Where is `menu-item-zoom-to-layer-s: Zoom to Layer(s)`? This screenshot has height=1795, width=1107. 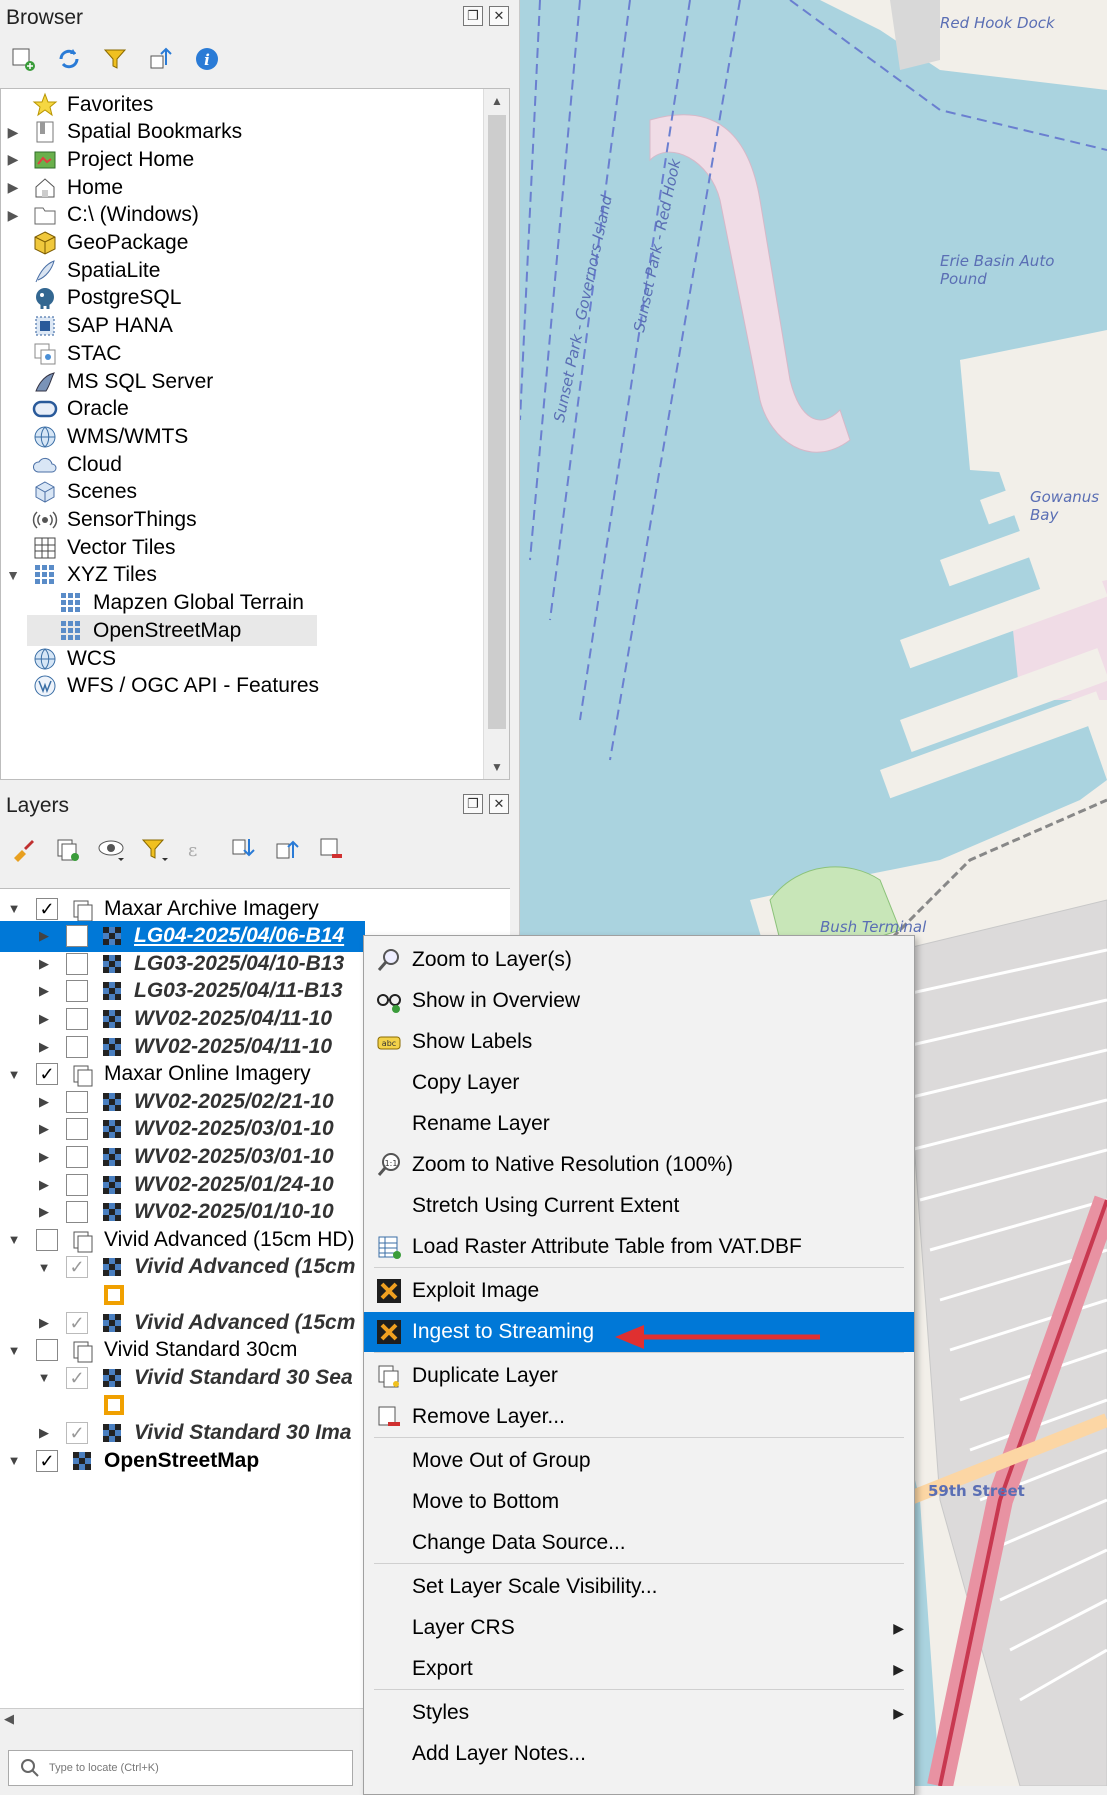
menu-item-zoom-to-layer-s: Zoom to Layer(s) is located at coordinates (639, 960).